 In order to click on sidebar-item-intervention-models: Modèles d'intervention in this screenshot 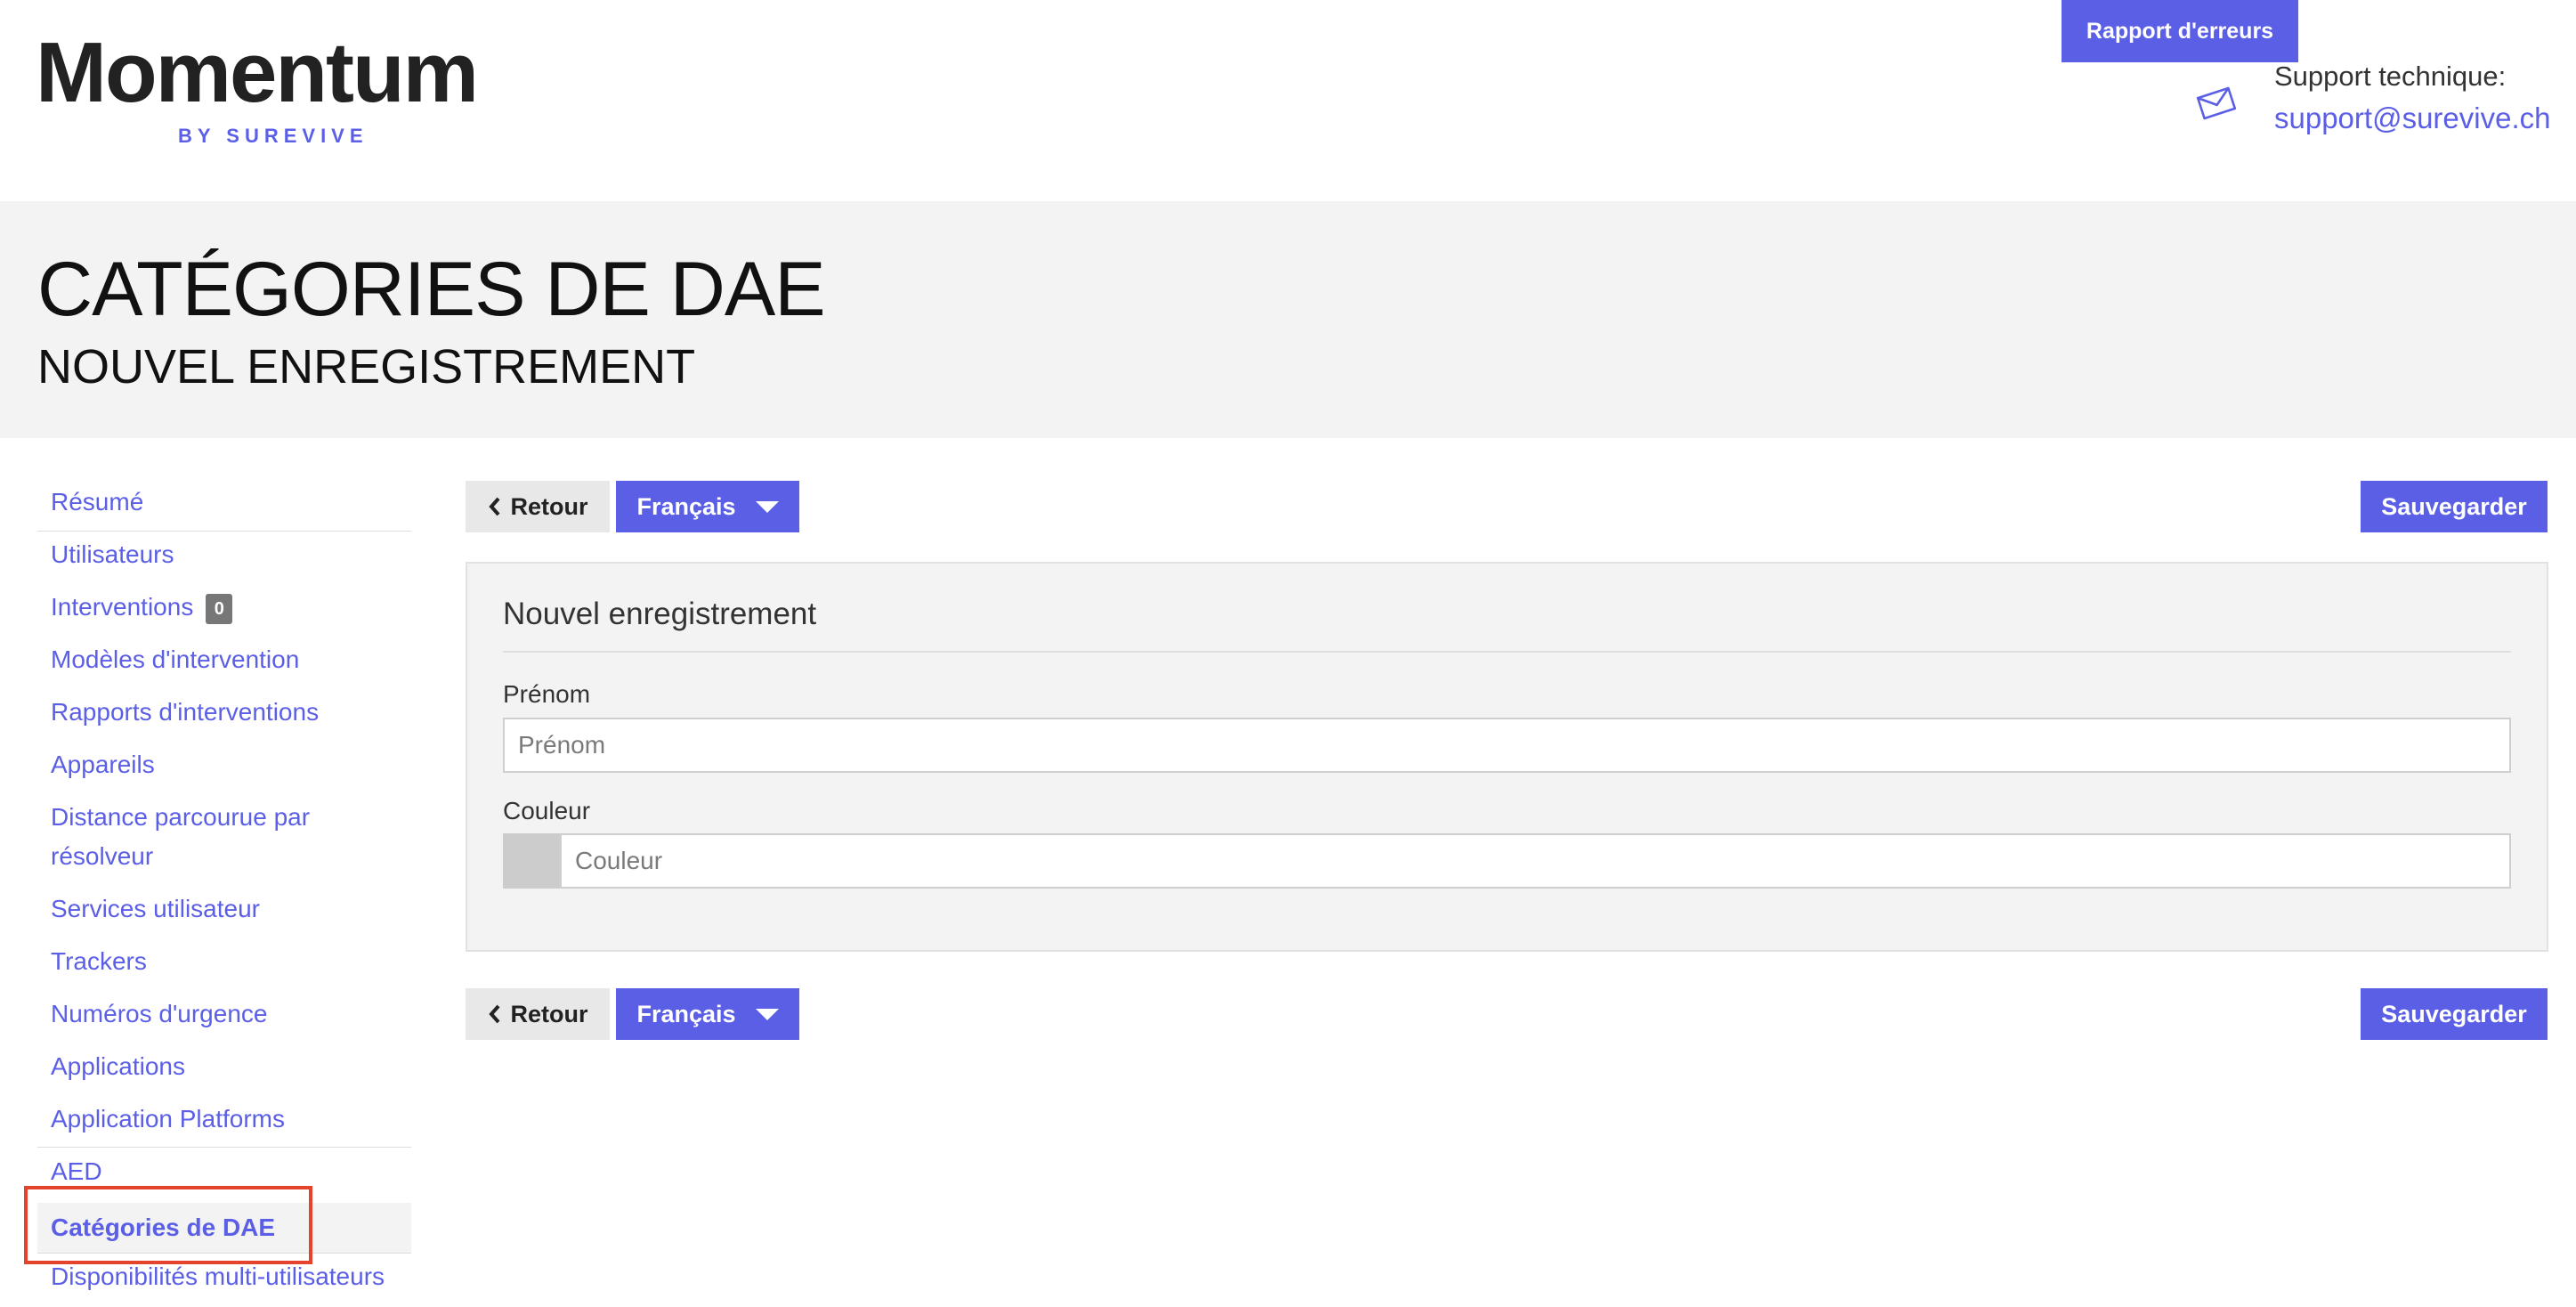, I will do `click(224, 659)`.